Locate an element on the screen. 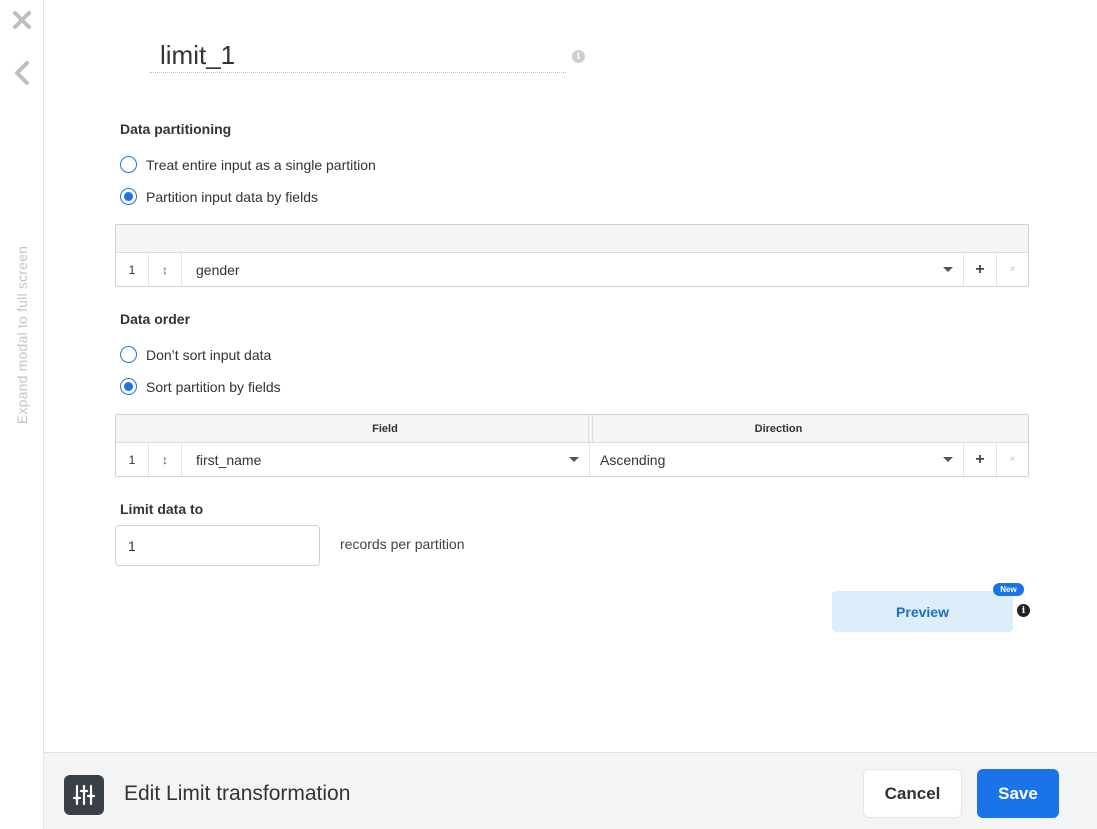 Image resolution: width=1097 pixels, height=829 pixels. limit-input: 1 is located at coordinates (217, 545).